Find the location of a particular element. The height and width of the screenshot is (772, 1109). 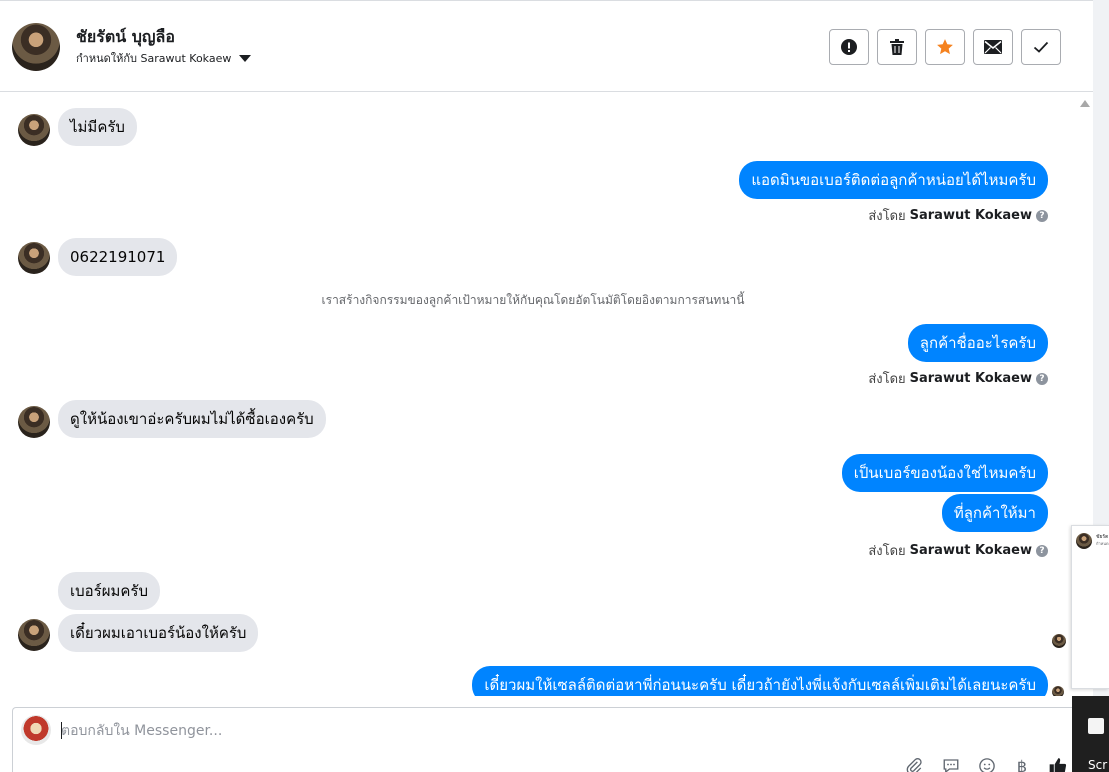

assignee-label: กำหนดให้กับ Sarawut Kokaew is located at coordinates (154, 58).